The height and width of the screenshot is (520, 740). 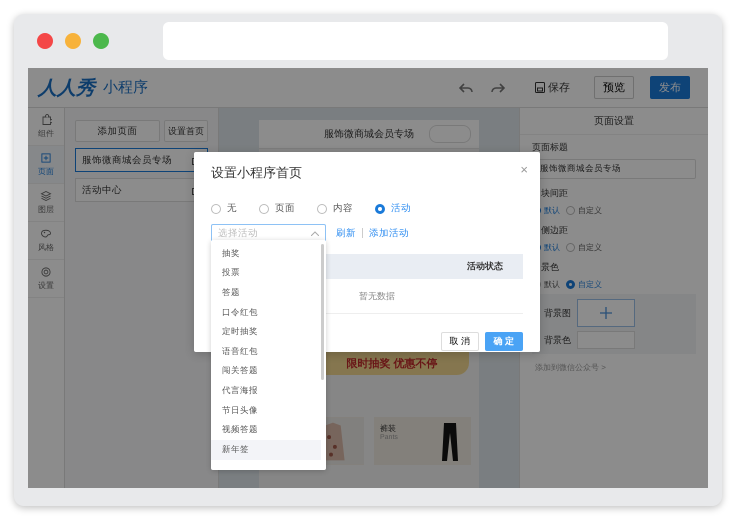 What do you see at coordinates (554, 193) in the screenshot?
I see `field-label: 块间距` at bounding box center [554, 193].